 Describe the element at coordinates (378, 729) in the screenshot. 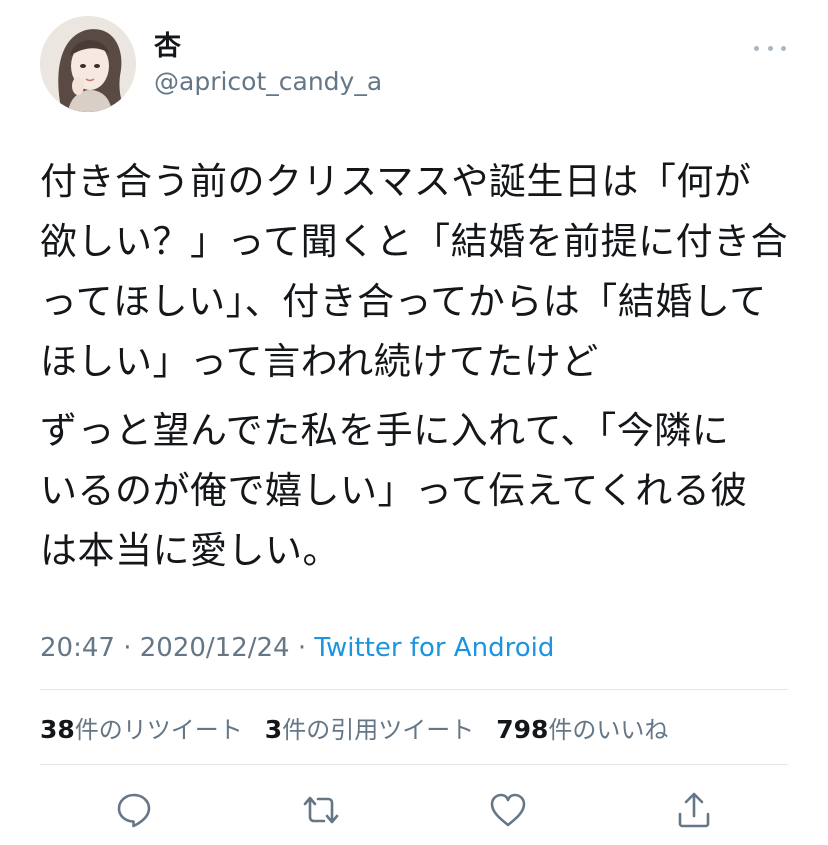

I see `quotes-label: 件の引用ツイート` at that location.